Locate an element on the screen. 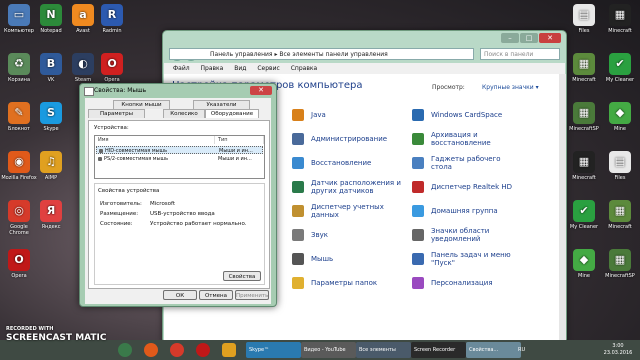 The width and height of the screenshot is (640, 360). menu-tools: Сервис is located at coordinates (268, 68).